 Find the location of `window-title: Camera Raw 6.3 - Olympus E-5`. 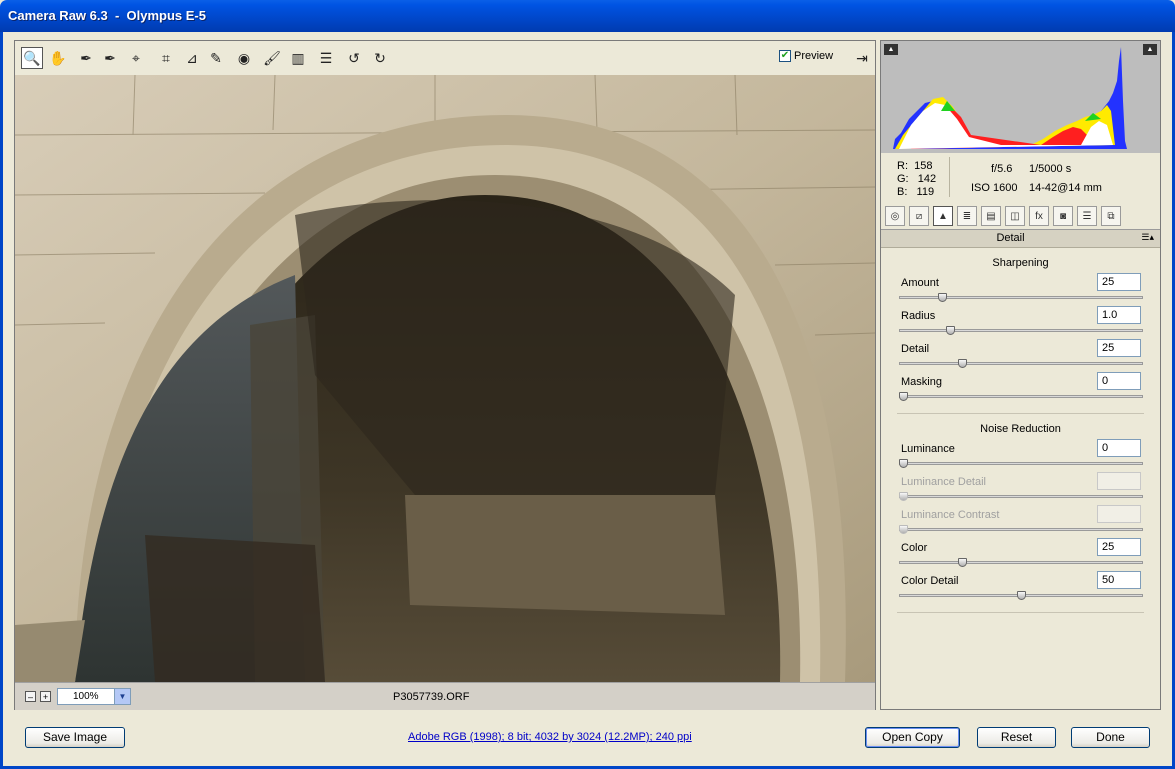

window-title: Camera Raw 6.3 - Olympus E-5 is located at coordinates (107, 15).